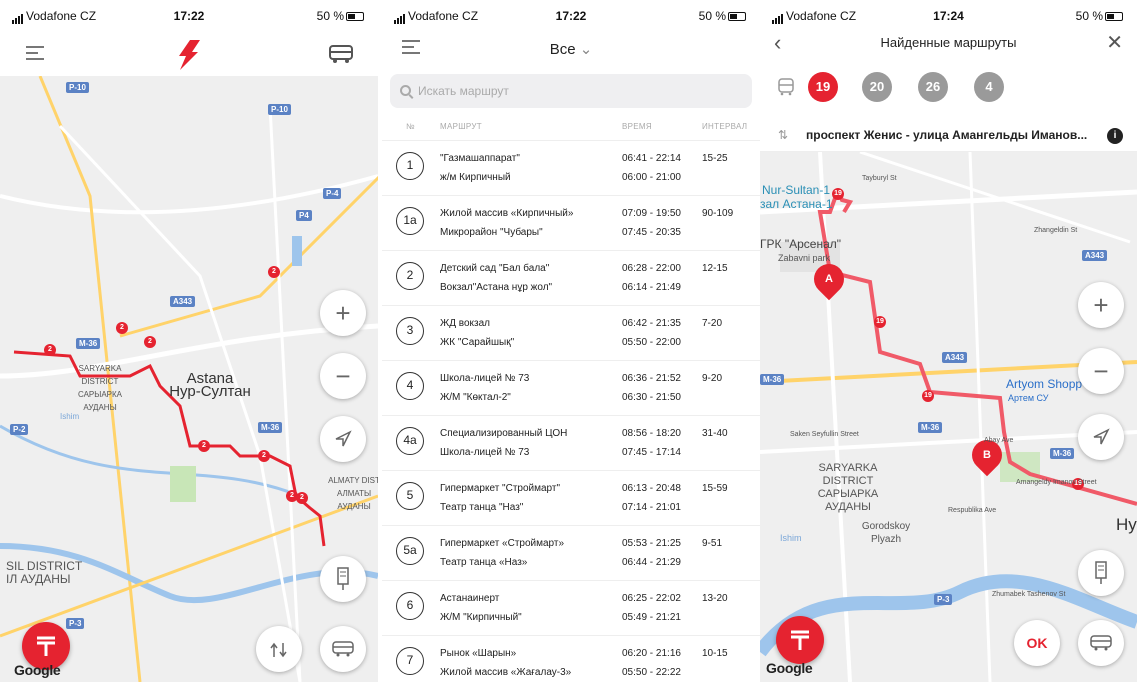 The image size is (1137, 682). Describe the element at coordinates (210, 385) in the screenshot. I see `city-label: Astana Нур-Султан` at that location.